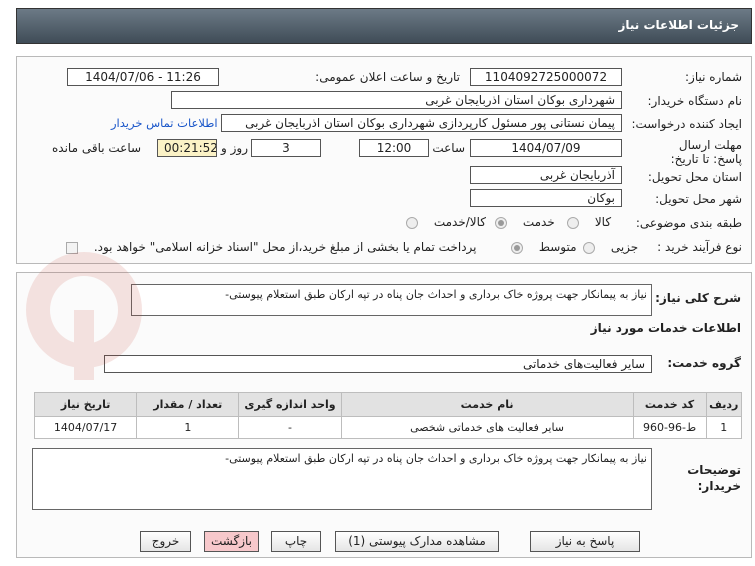  I want to click on summary-label: شرح کلی نیاز:, so click(698, 298).